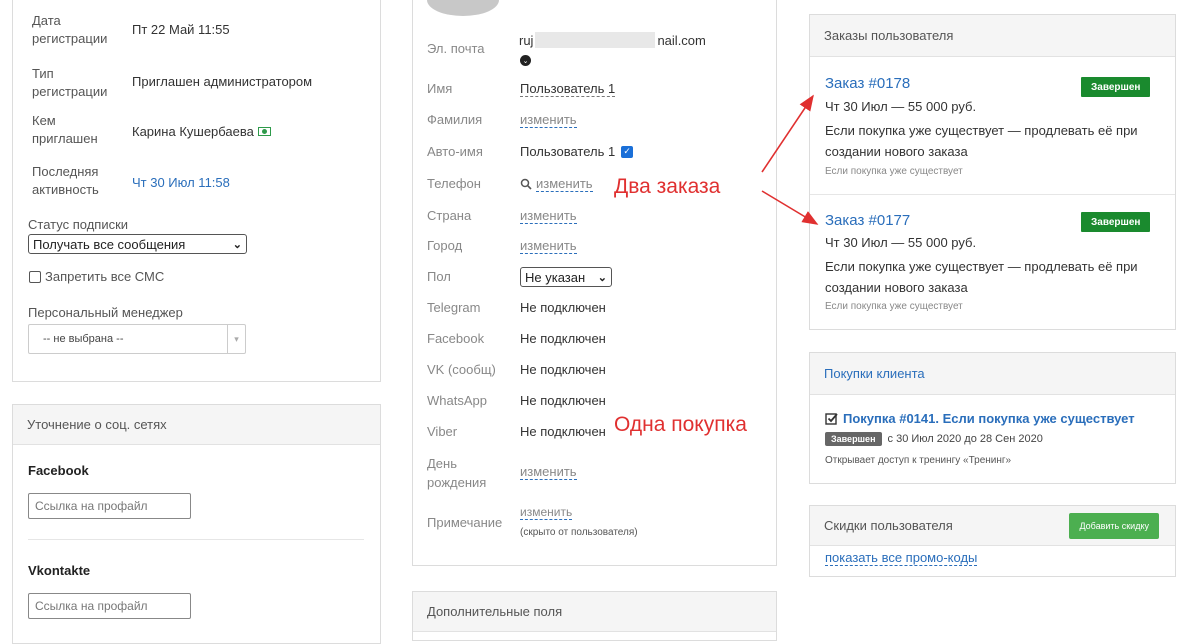 This screenshot has width=1180, height=644. What do you see at coordinates (555, 277) in the screenshot?
I see `gender-value: Не указан` at bounding box center [555, 277].